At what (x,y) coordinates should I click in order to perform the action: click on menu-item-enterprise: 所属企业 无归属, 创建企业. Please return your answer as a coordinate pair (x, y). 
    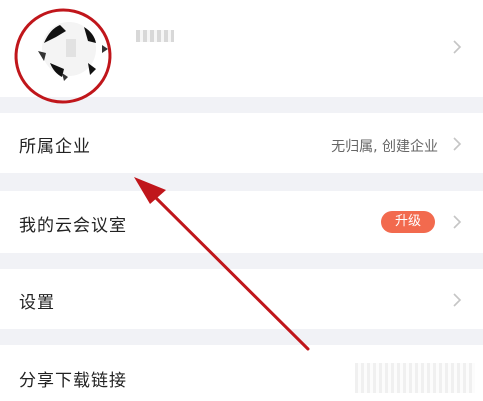
    Looking at the image, I should click on (241, 143).